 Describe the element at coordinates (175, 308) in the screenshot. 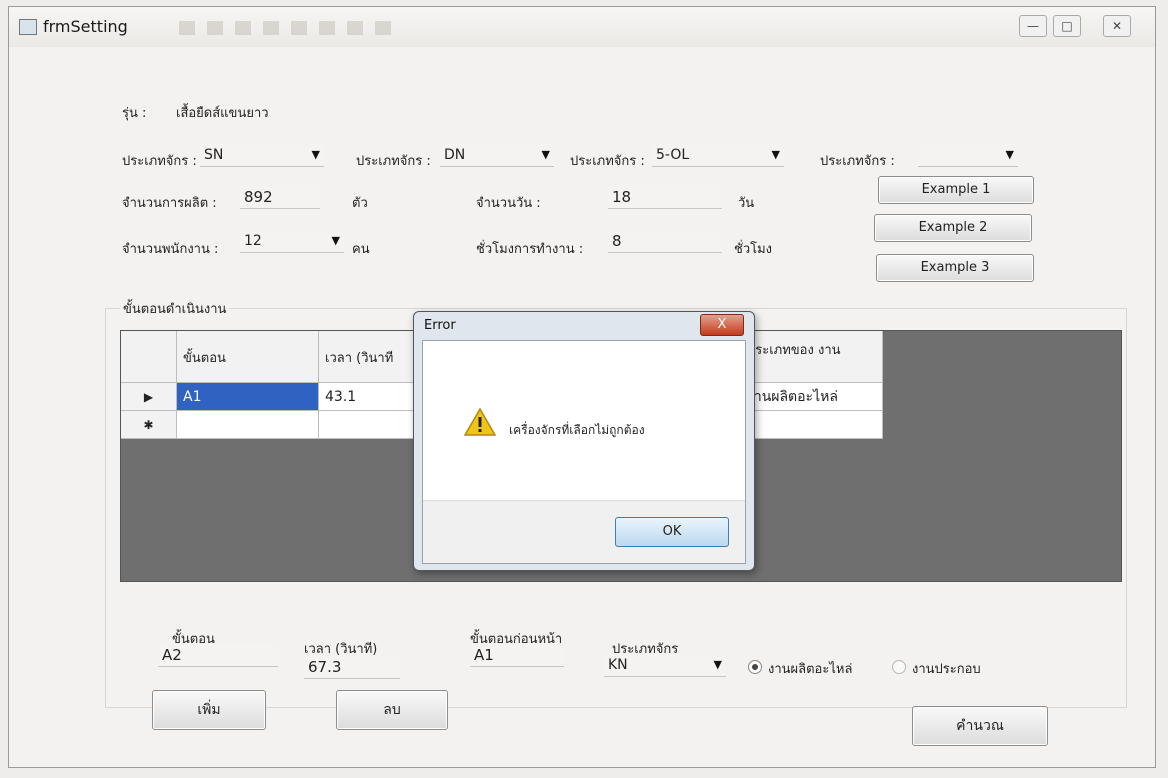

I see `steps-group-title: ขั้นตอนดำเนินงาน` at that location.